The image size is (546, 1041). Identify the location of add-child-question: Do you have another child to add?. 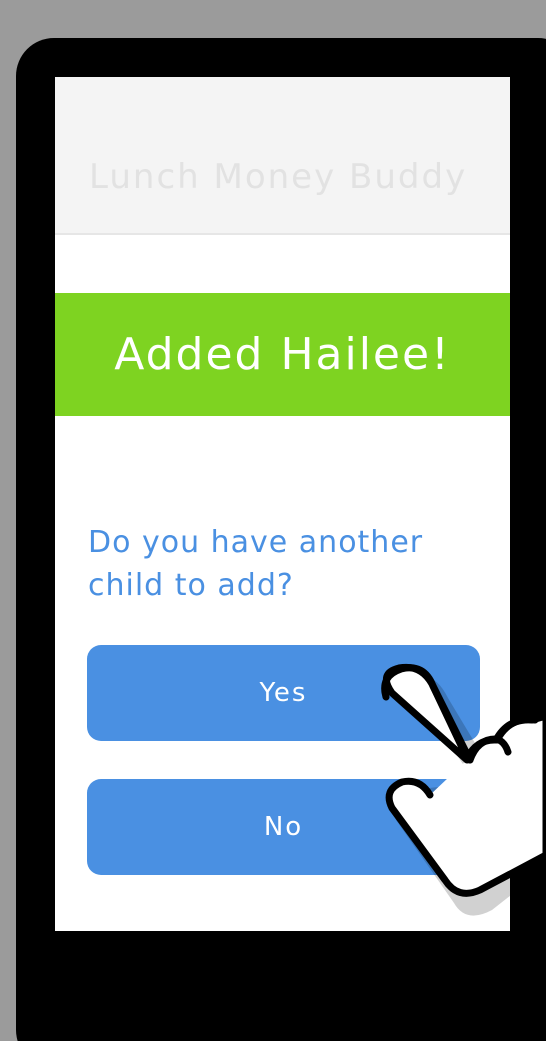
(256, 564).